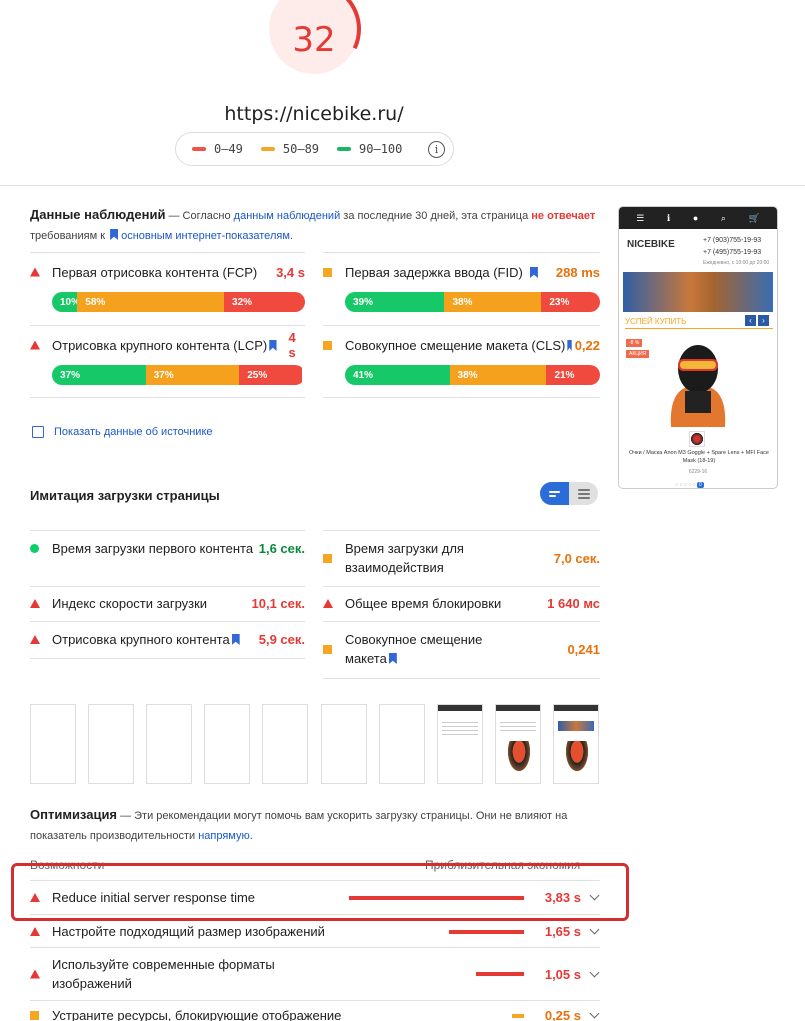 This screenshot has height=1021, width=805. What do you see at coordinates (554, 493) in the screenshot?
I see `compact-view-button` at bounding box center [554, 493].